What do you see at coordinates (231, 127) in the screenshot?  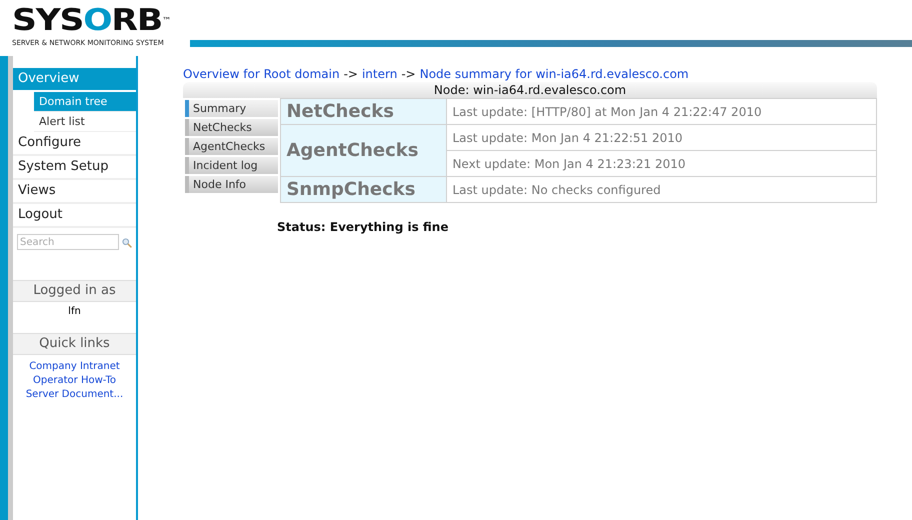 I see `side-tab: NetChecks` at bounding box center [231, 127].